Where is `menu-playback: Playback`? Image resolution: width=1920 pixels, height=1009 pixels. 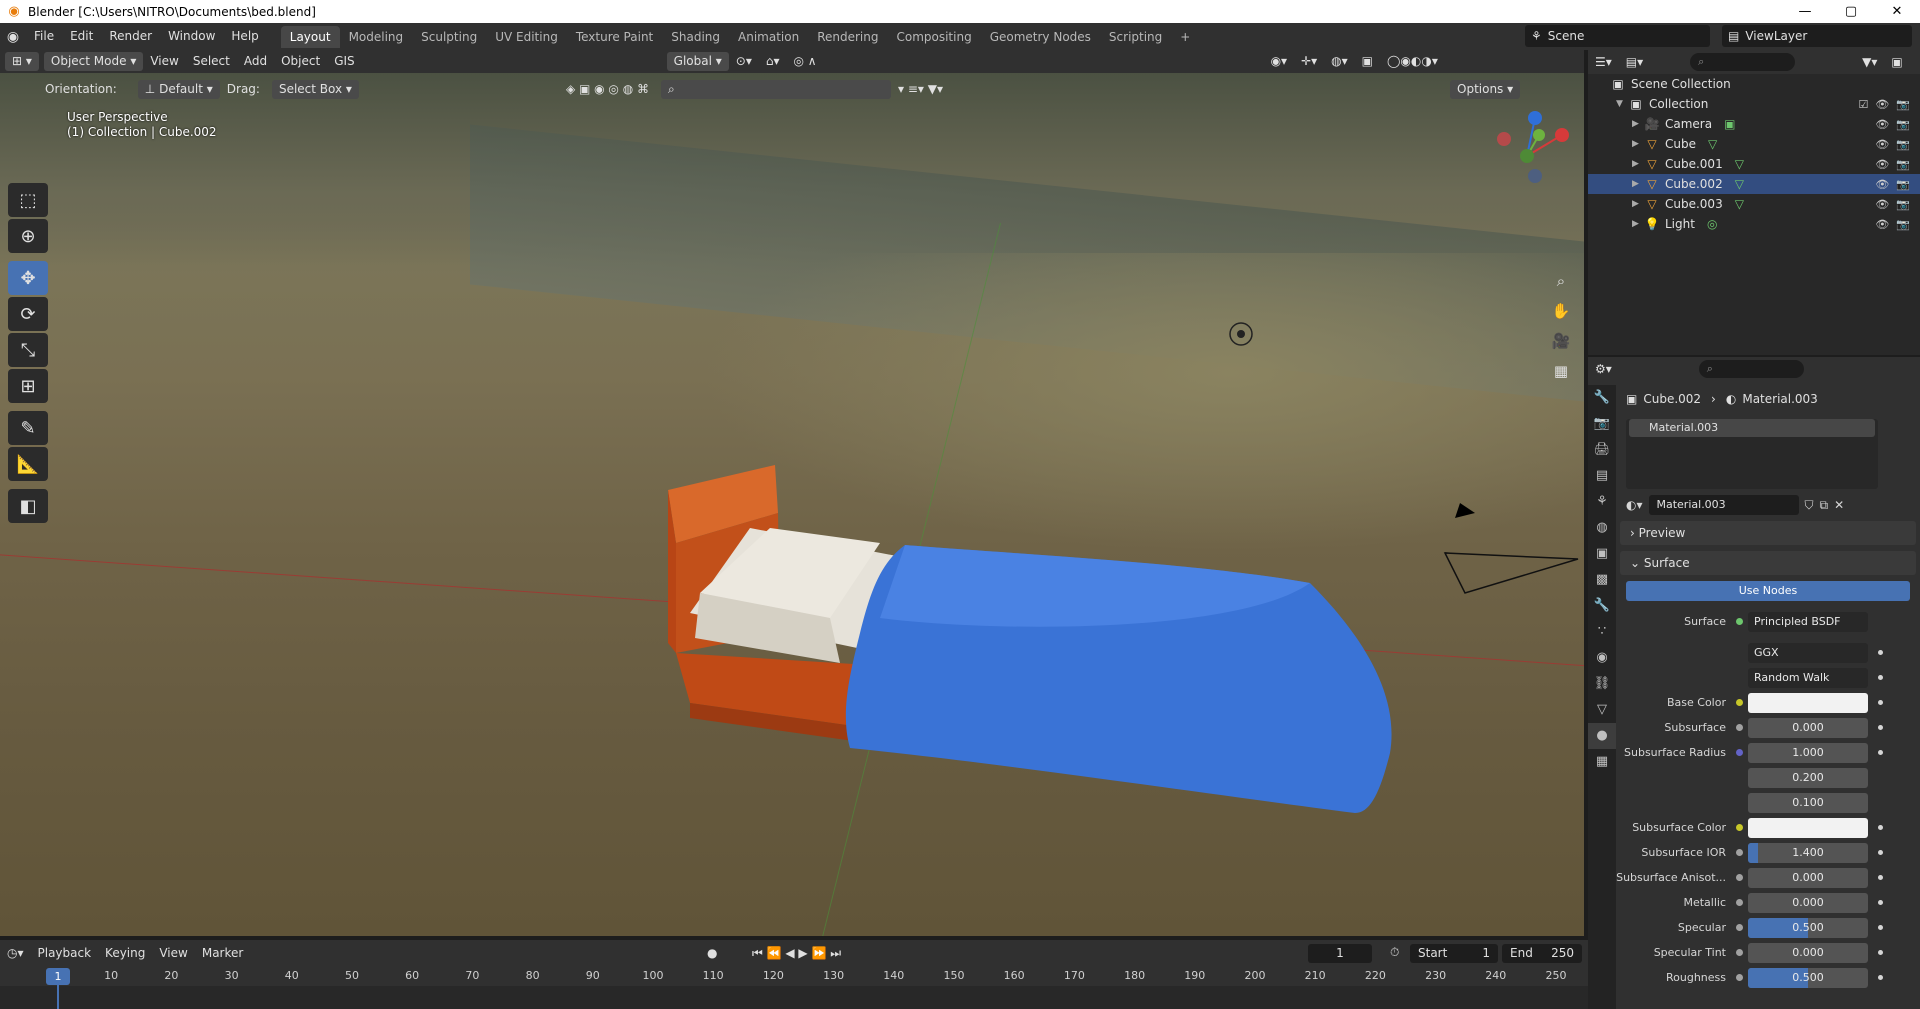
menu-playback: Playback is located at coordinates (65, 953).